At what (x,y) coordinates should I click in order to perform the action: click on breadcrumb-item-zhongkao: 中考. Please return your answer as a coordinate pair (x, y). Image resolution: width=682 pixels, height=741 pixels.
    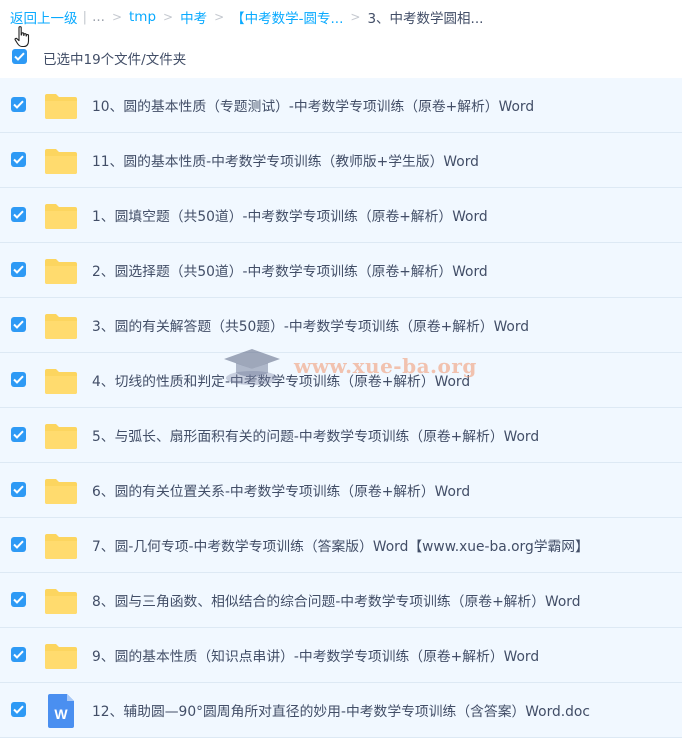
    Looking at the image, I should click on (193, 17).